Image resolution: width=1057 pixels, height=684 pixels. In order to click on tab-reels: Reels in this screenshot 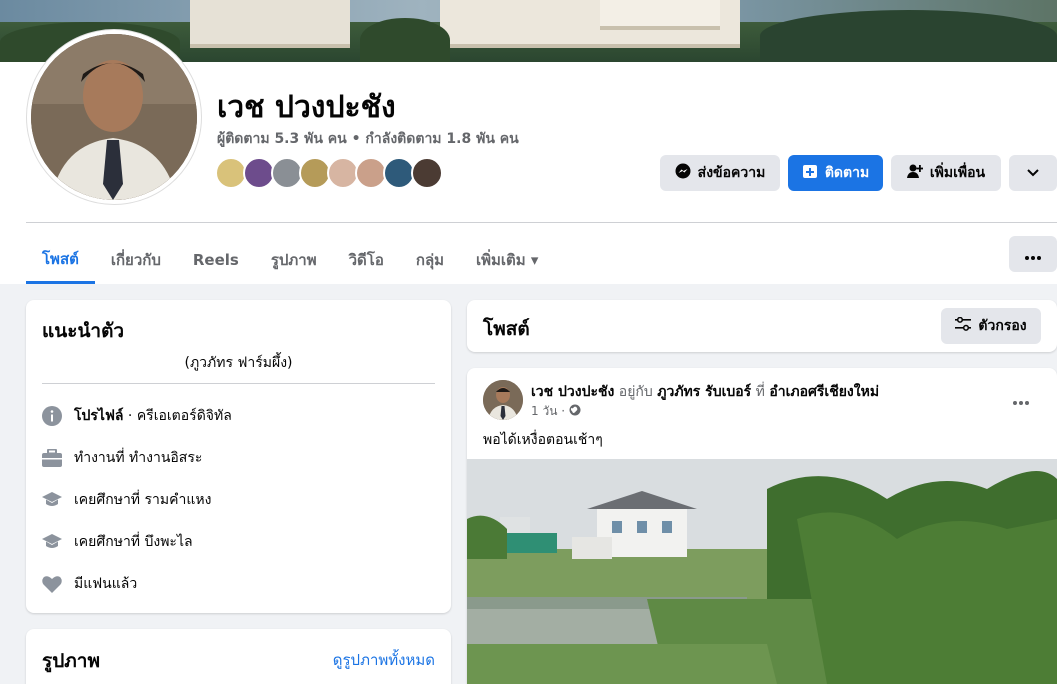, I will do `click(216, 260)`.